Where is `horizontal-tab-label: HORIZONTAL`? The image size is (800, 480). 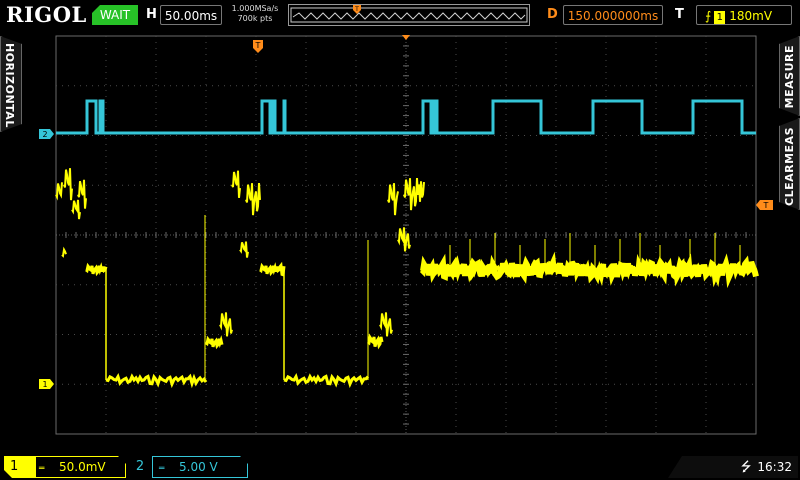 horizontal-tab-label: HORIZONTAL is located at coordinates (9, 85).